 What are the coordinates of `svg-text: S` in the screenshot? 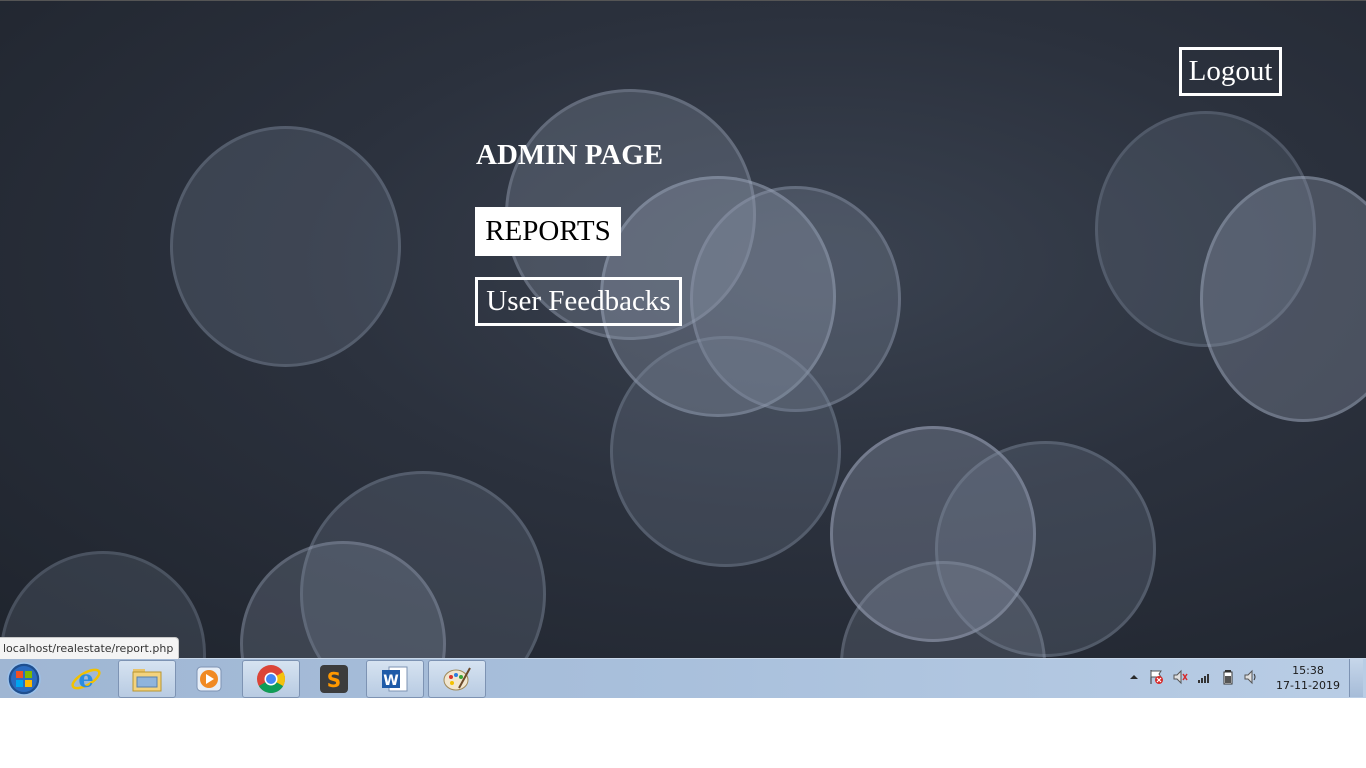 It's located at (334, 680).